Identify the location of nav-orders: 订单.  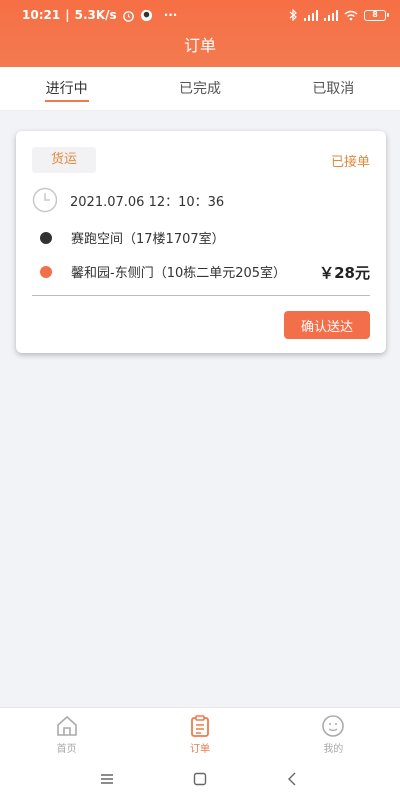
(199, 732).